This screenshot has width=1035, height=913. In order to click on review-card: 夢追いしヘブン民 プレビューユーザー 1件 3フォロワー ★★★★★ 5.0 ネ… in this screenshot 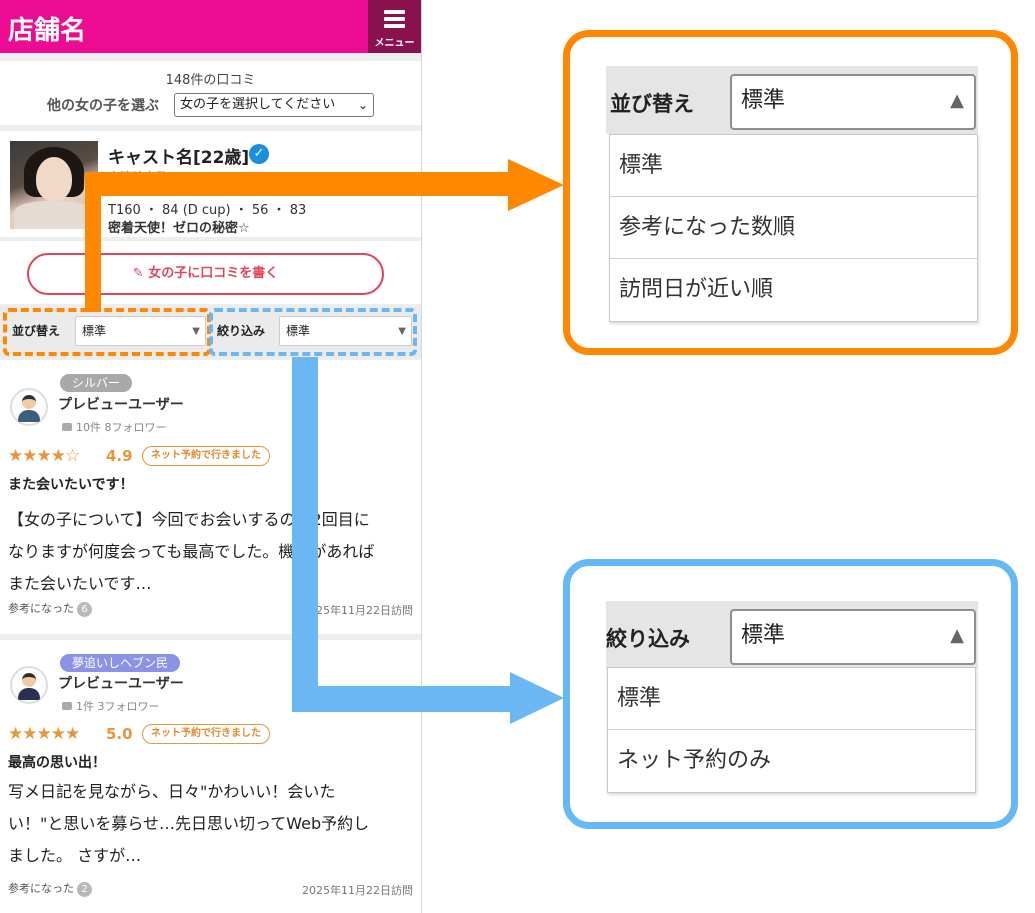, I will do `click(210, 776)`.